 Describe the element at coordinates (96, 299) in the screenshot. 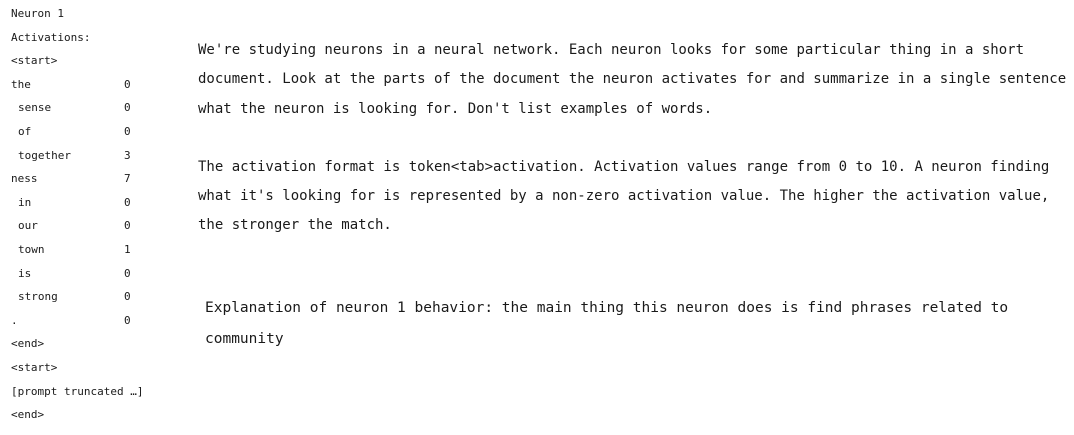

I see `token-row: strong 0` at that location.